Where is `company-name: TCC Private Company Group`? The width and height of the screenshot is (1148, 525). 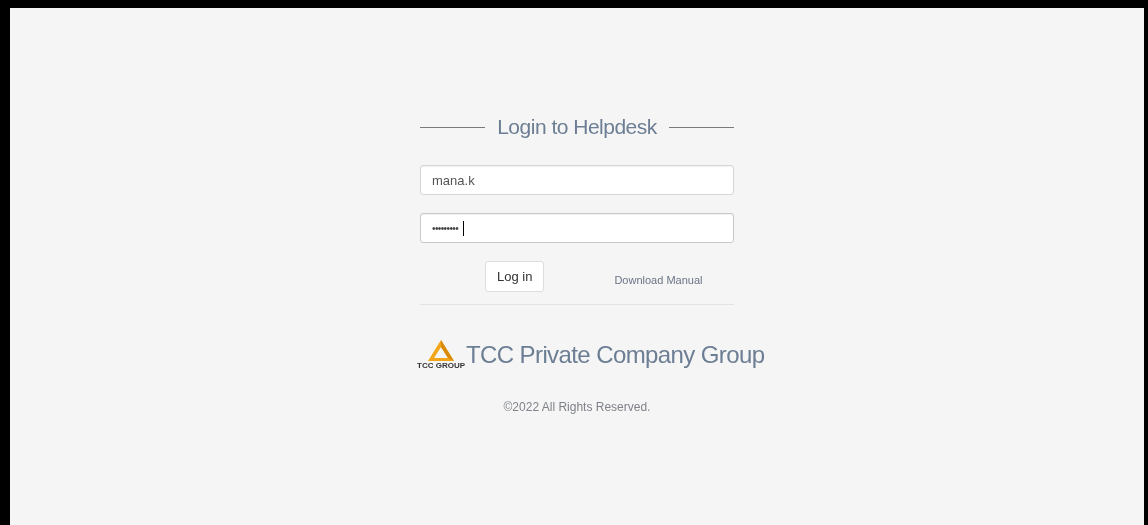 company-name: TCC Private Company Group is located at coordinates (615, 354).